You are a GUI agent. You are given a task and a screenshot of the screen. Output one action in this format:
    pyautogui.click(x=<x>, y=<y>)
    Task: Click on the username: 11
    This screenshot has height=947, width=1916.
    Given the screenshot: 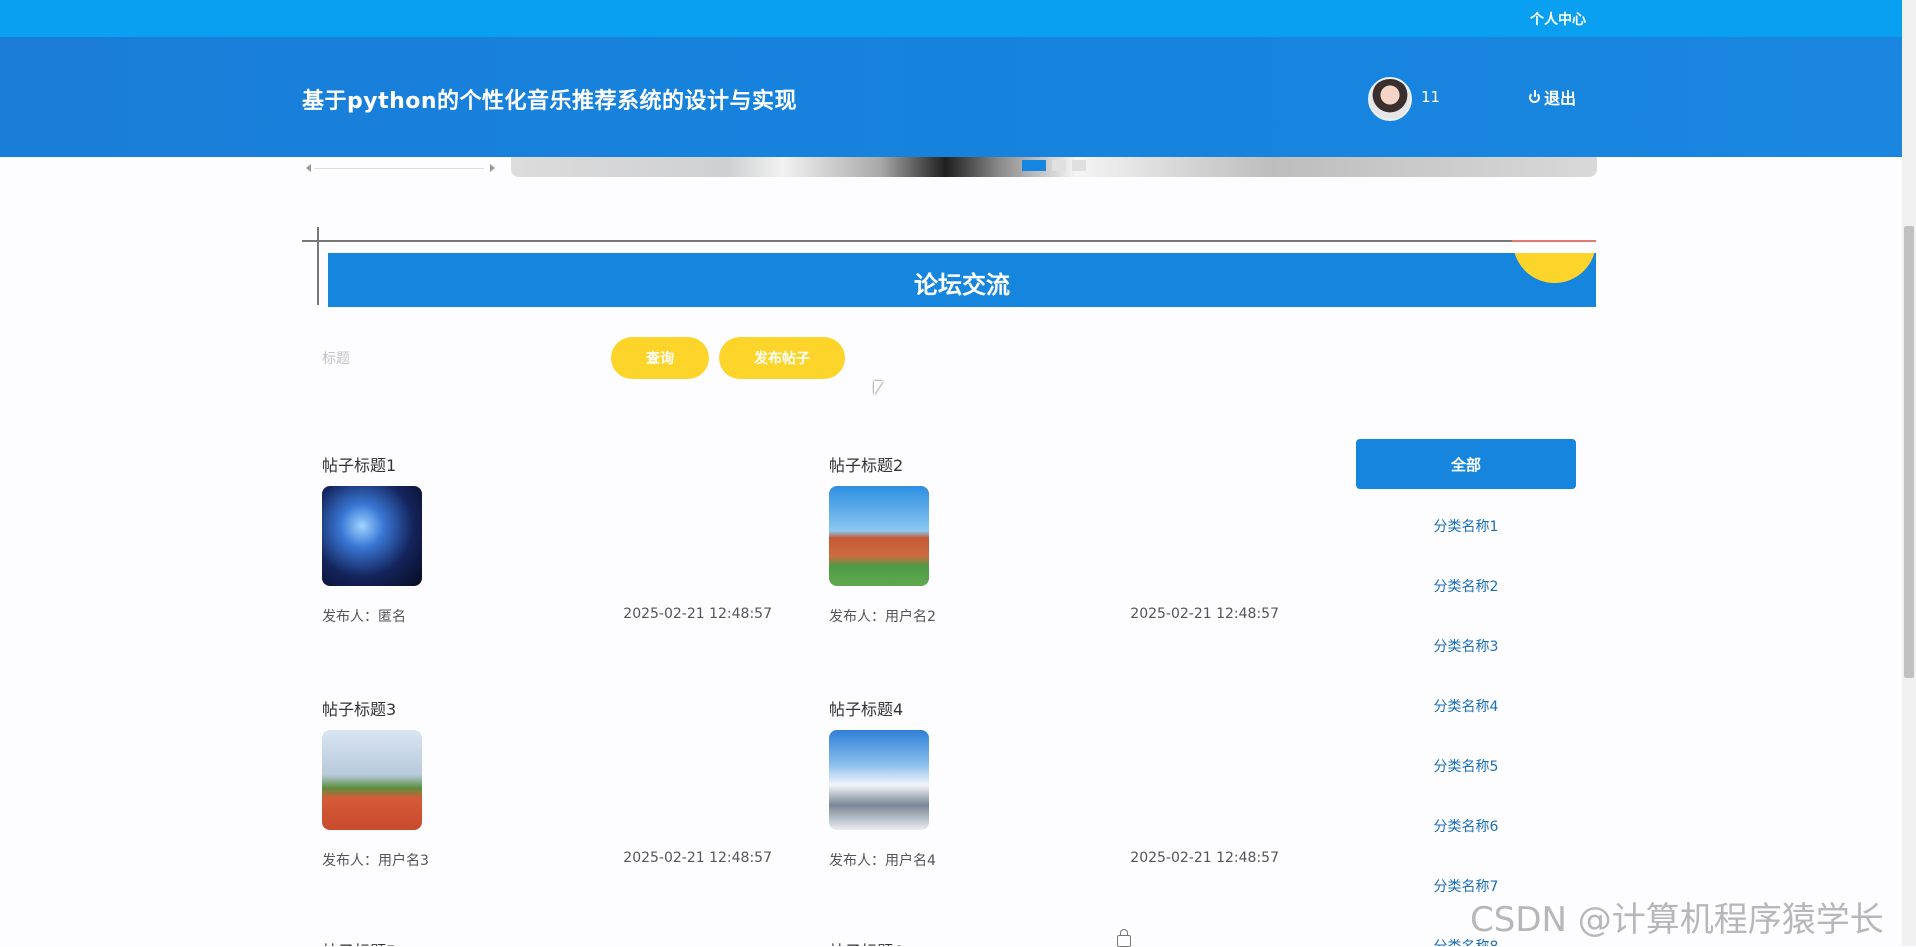 What is the action you would take?
    pyautogui.click(x=1430, y=97)
    